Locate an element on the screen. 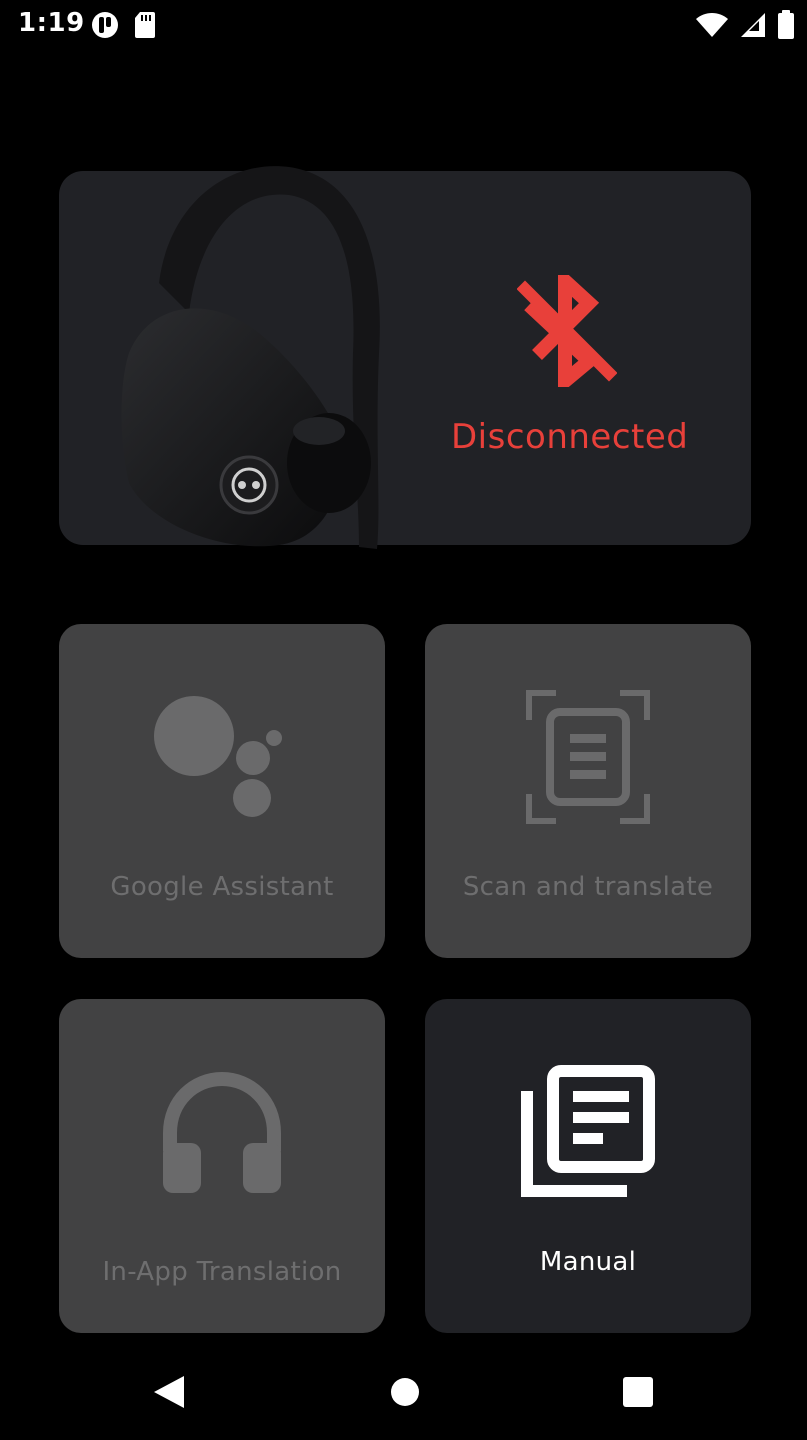 Image resolution: width=807 pixels, height=1440 pixels. status-bar: 1:19 is located at coordinates (403, 25).